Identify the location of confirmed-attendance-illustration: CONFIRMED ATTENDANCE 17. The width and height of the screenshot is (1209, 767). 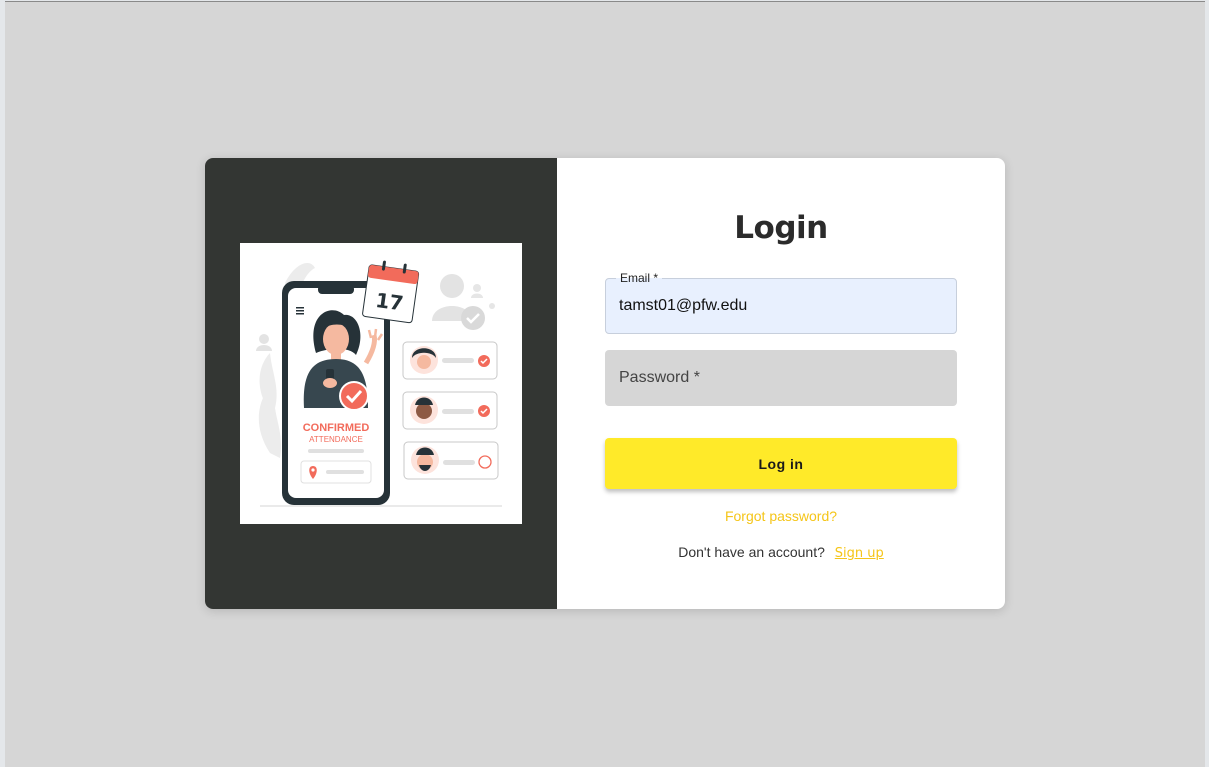
(379, 383).